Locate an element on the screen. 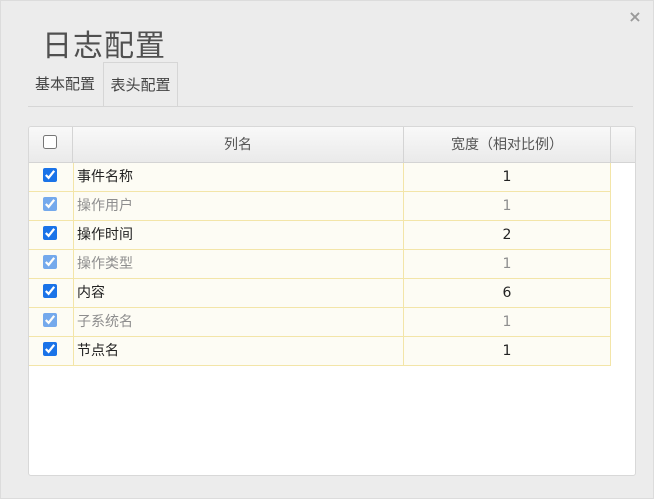  table-row: 操作时间 2 is located at coordinates (320, 235).